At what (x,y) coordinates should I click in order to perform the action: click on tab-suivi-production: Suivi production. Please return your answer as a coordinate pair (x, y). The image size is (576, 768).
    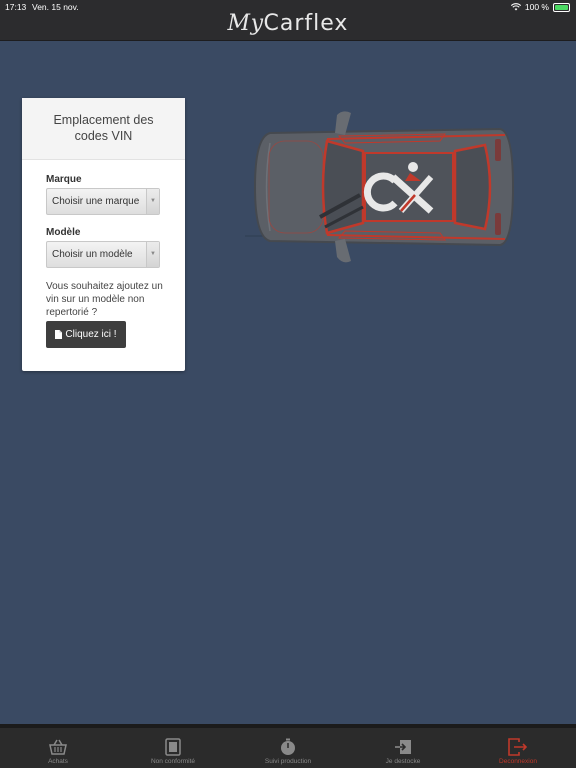
    Looking at the image, I should click on (288, 750).